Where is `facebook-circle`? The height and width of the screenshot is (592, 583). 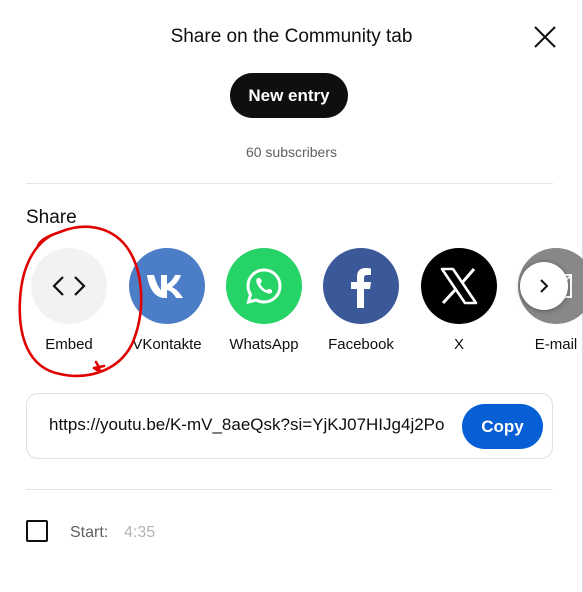
facebook-circle is located at coordinates (361, 286).